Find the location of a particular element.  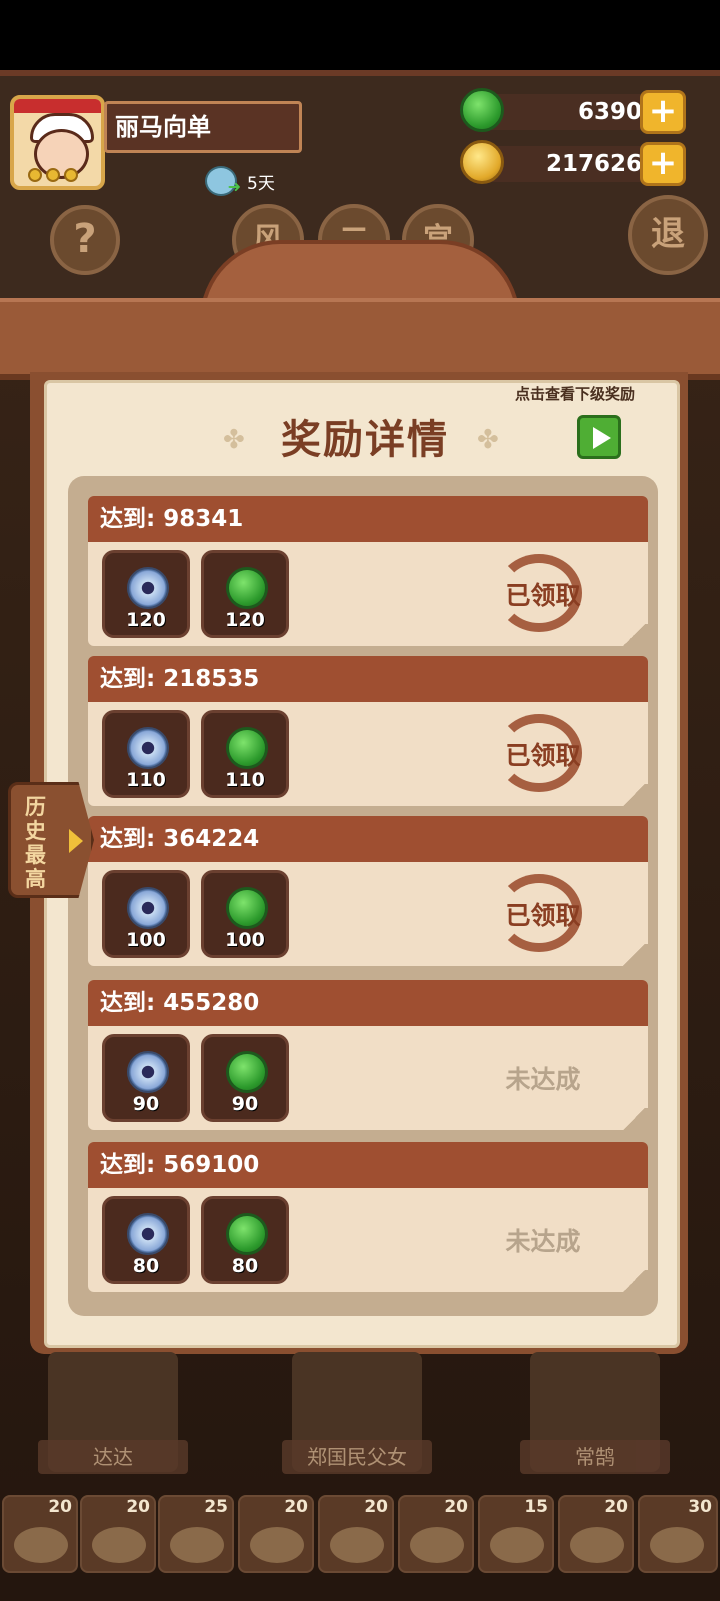

dish-count: 25 is located at coordinates (216, 1507).